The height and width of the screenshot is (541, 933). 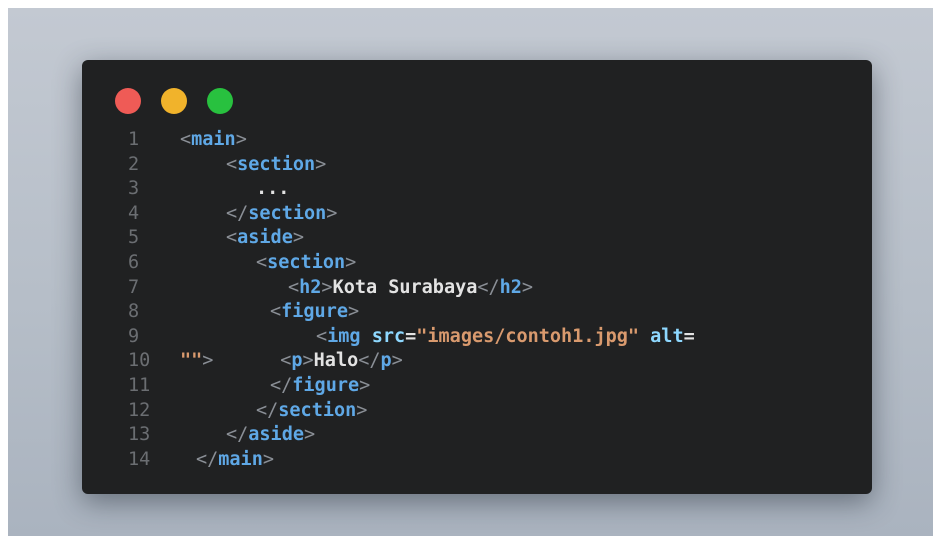 I want to click on maximize-window-dot-icon, so click(x=220, y=101).